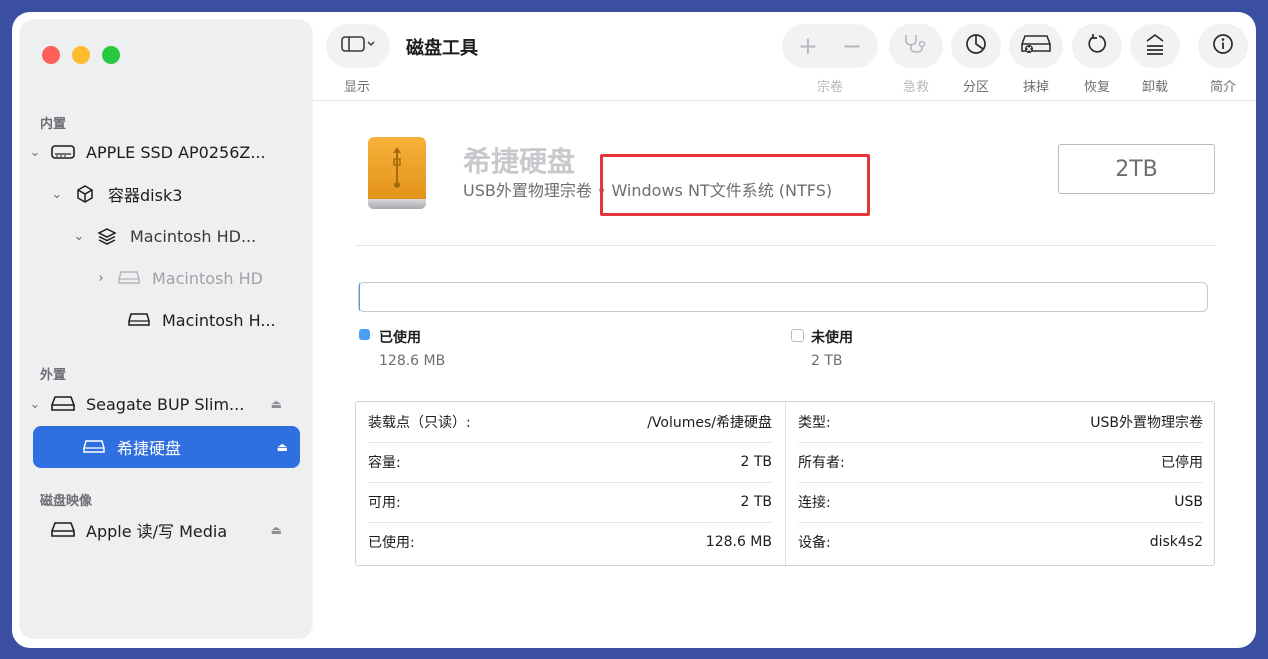 The height and width of the screenshot is (659, 1268). I want to click on info-row: 已使用: 128.6 MB, so click(570, 542).